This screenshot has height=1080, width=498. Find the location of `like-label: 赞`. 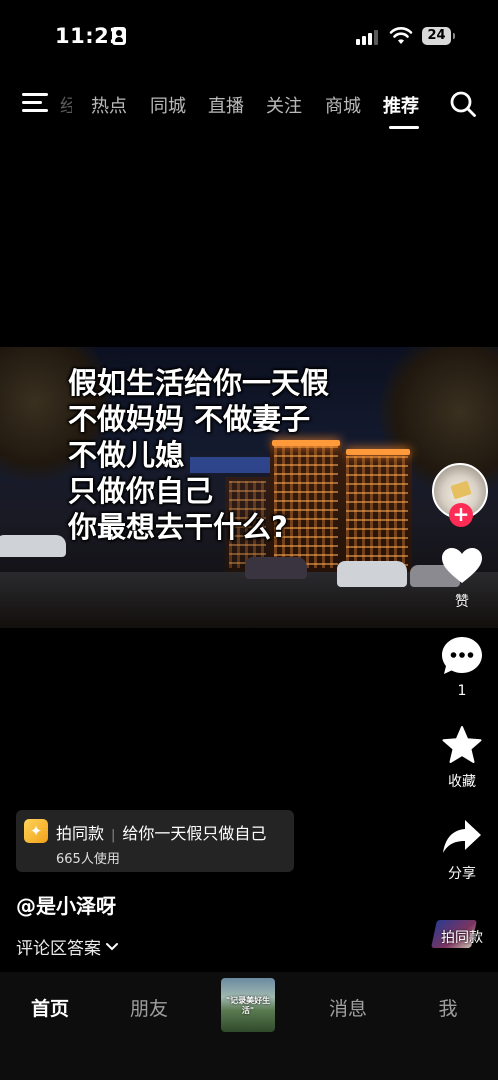

like-label: 赞 is located at coordinates (462, 602).